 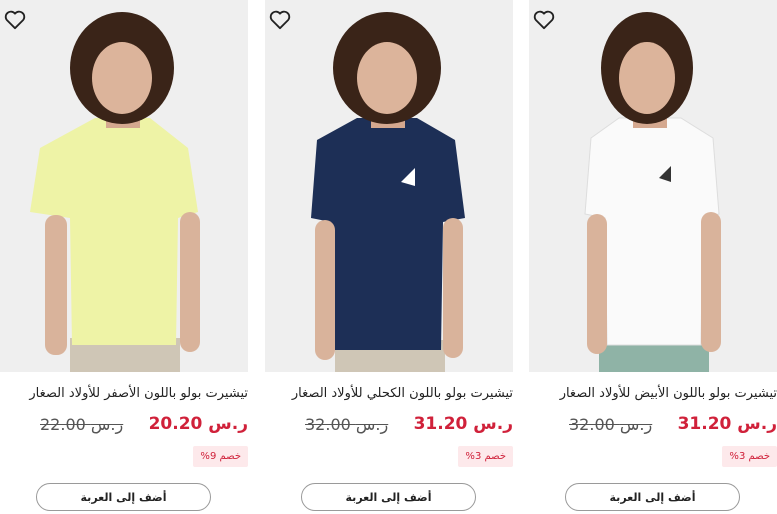 What do you see at coordinates (124, 393) in the screenshot?
I see `product-title: تيشيرت بولو باللون الأصفر للأولاد الصغار` at bounding box center [124, 393].